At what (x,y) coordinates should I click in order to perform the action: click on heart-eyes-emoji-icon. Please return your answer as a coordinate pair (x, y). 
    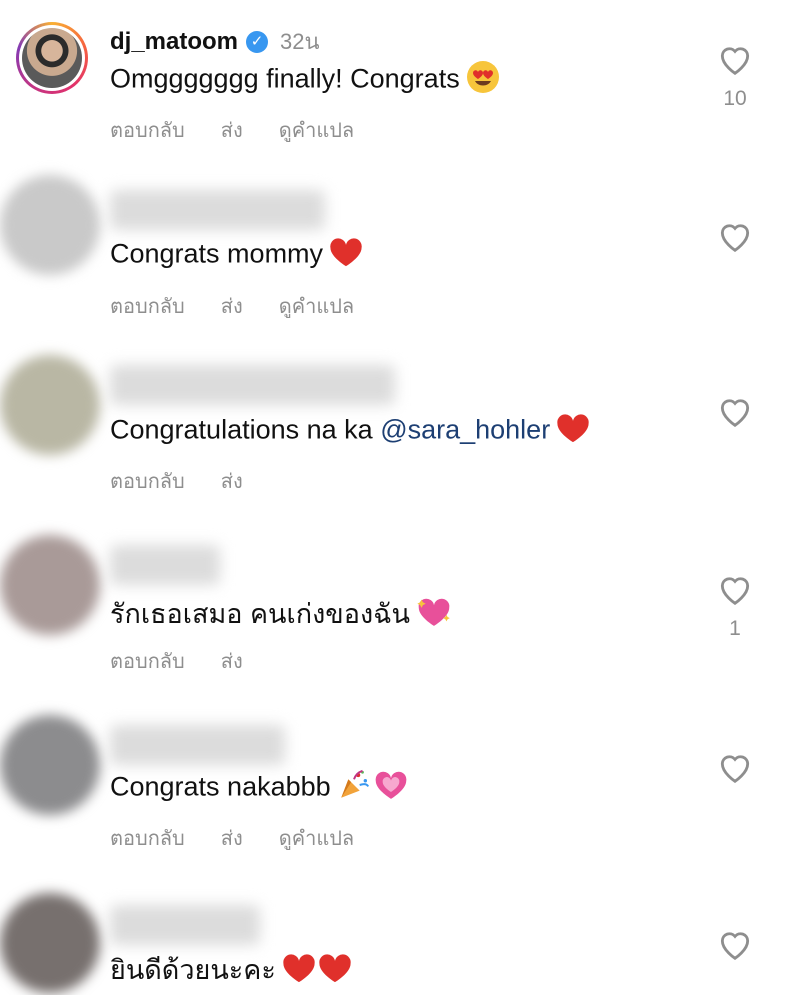
    Looking at the image, I should click on (483, 80).